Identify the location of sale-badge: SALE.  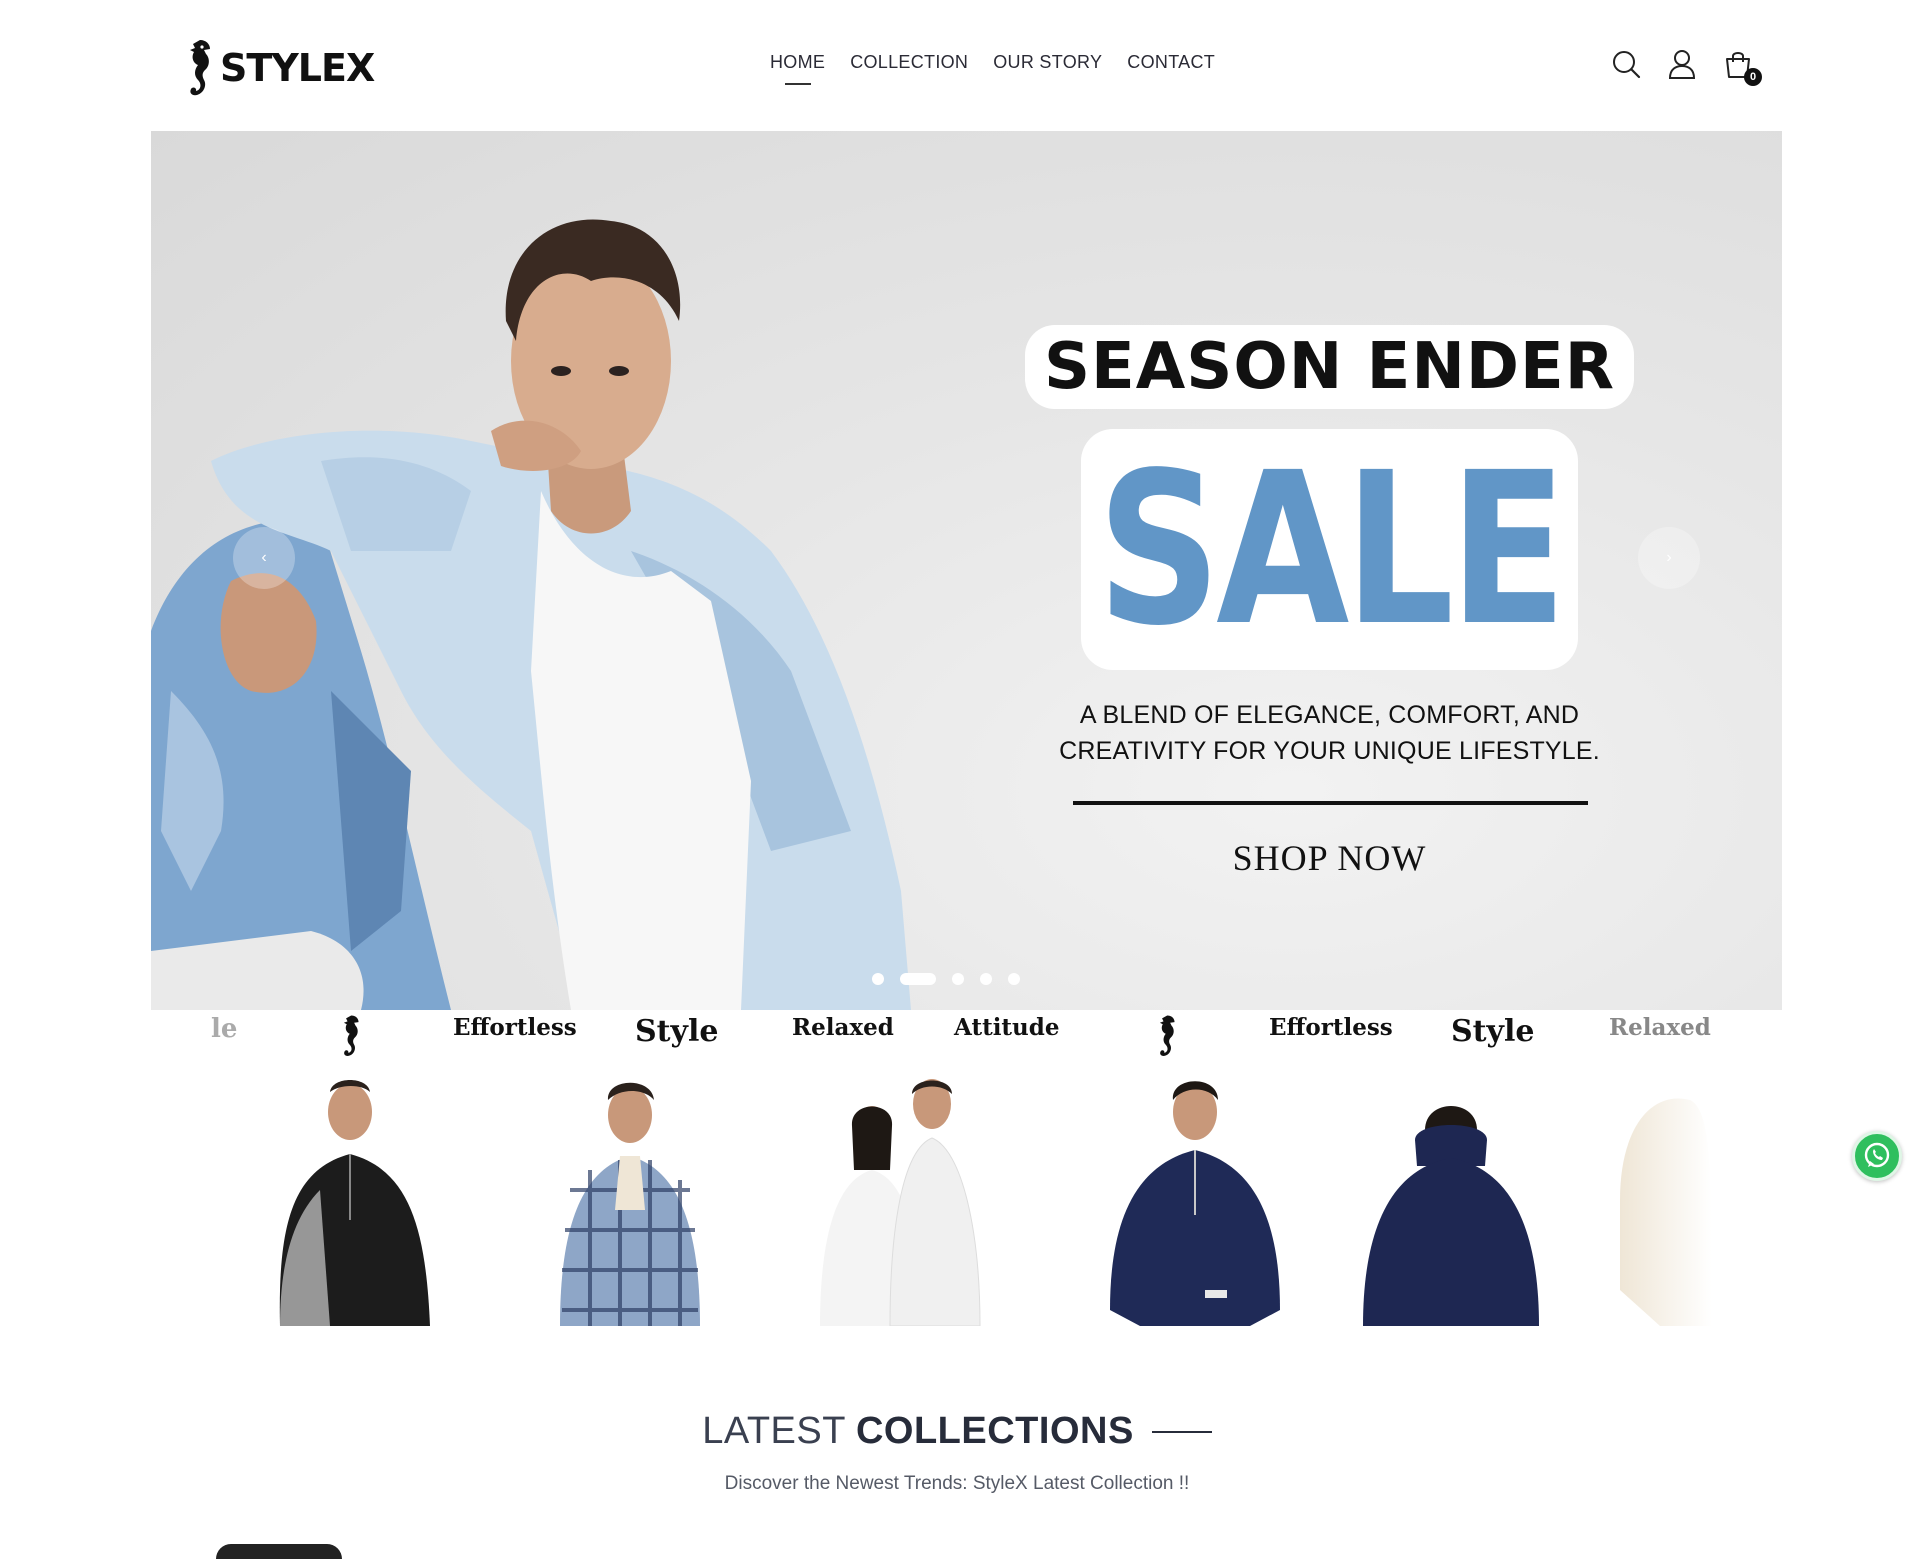
(1329, 549).